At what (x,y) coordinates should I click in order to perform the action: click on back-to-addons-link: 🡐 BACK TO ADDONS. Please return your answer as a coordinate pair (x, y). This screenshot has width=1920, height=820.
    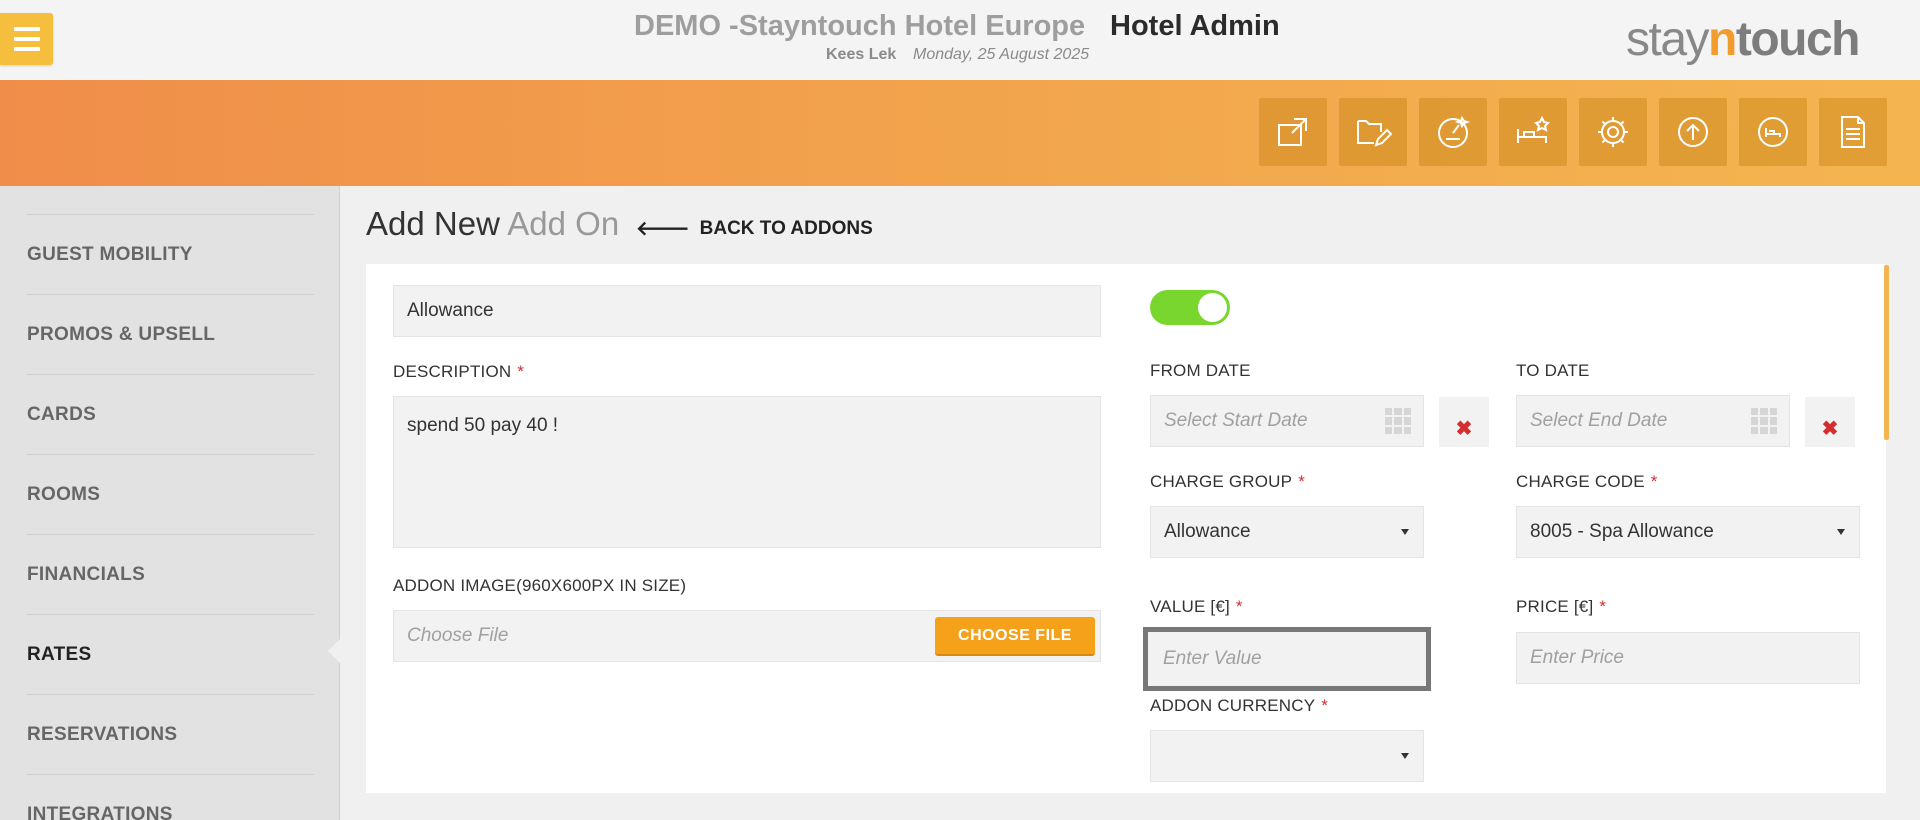
    Looking at the image, I should click on (754, 228).